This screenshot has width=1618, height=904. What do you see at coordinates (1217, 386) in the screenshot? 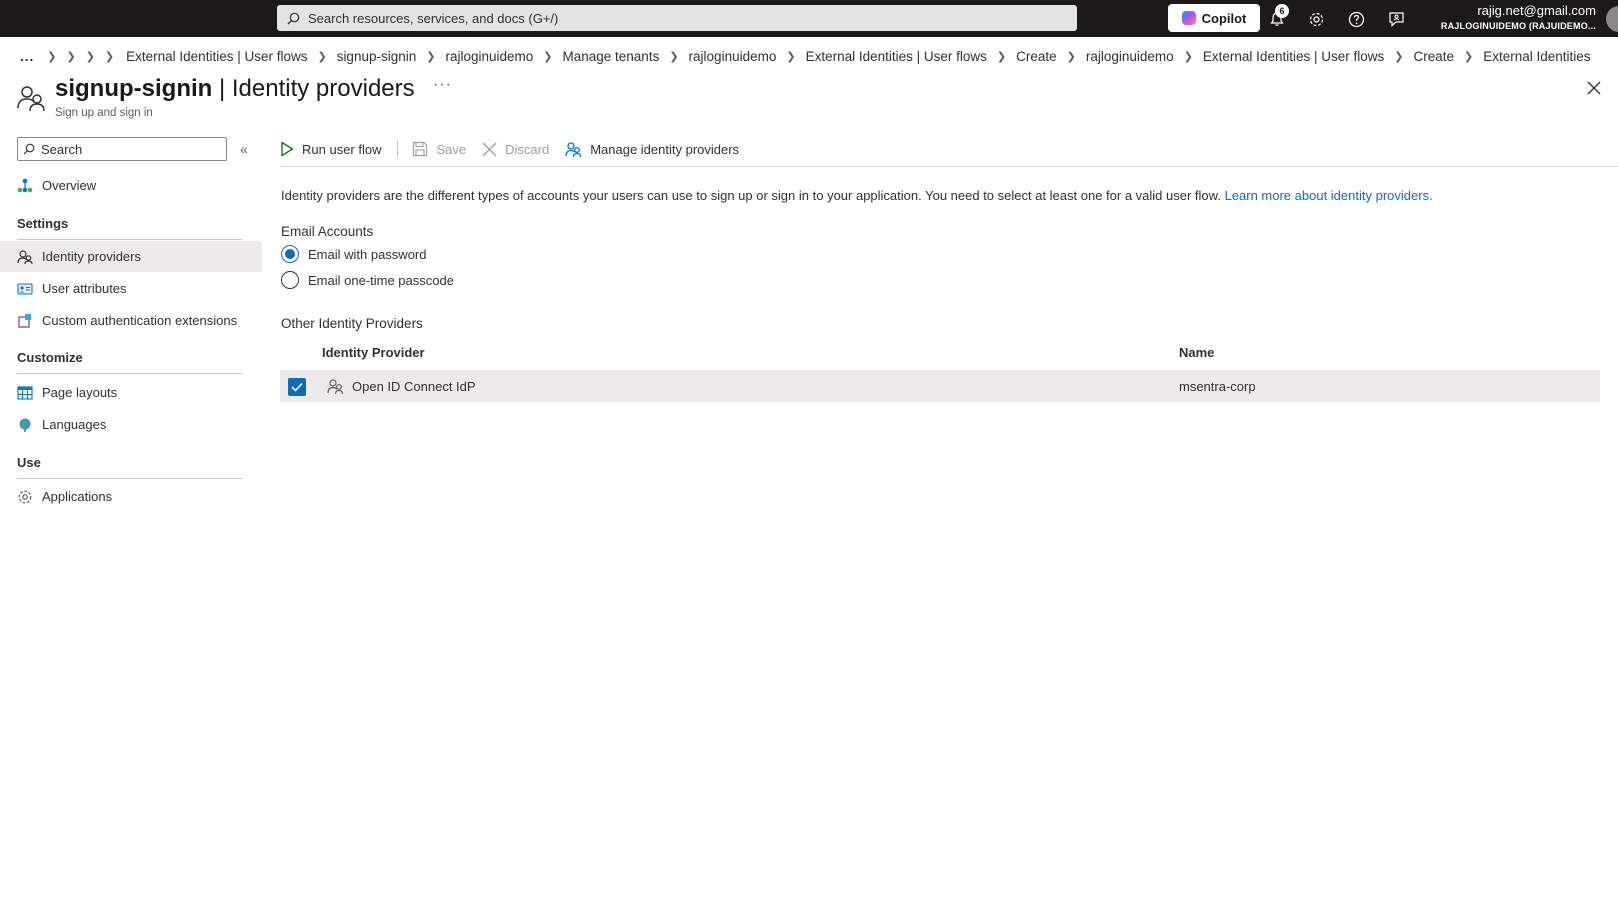
I see `name-cell: msentra-corp` at bounding box center [1217, 386].